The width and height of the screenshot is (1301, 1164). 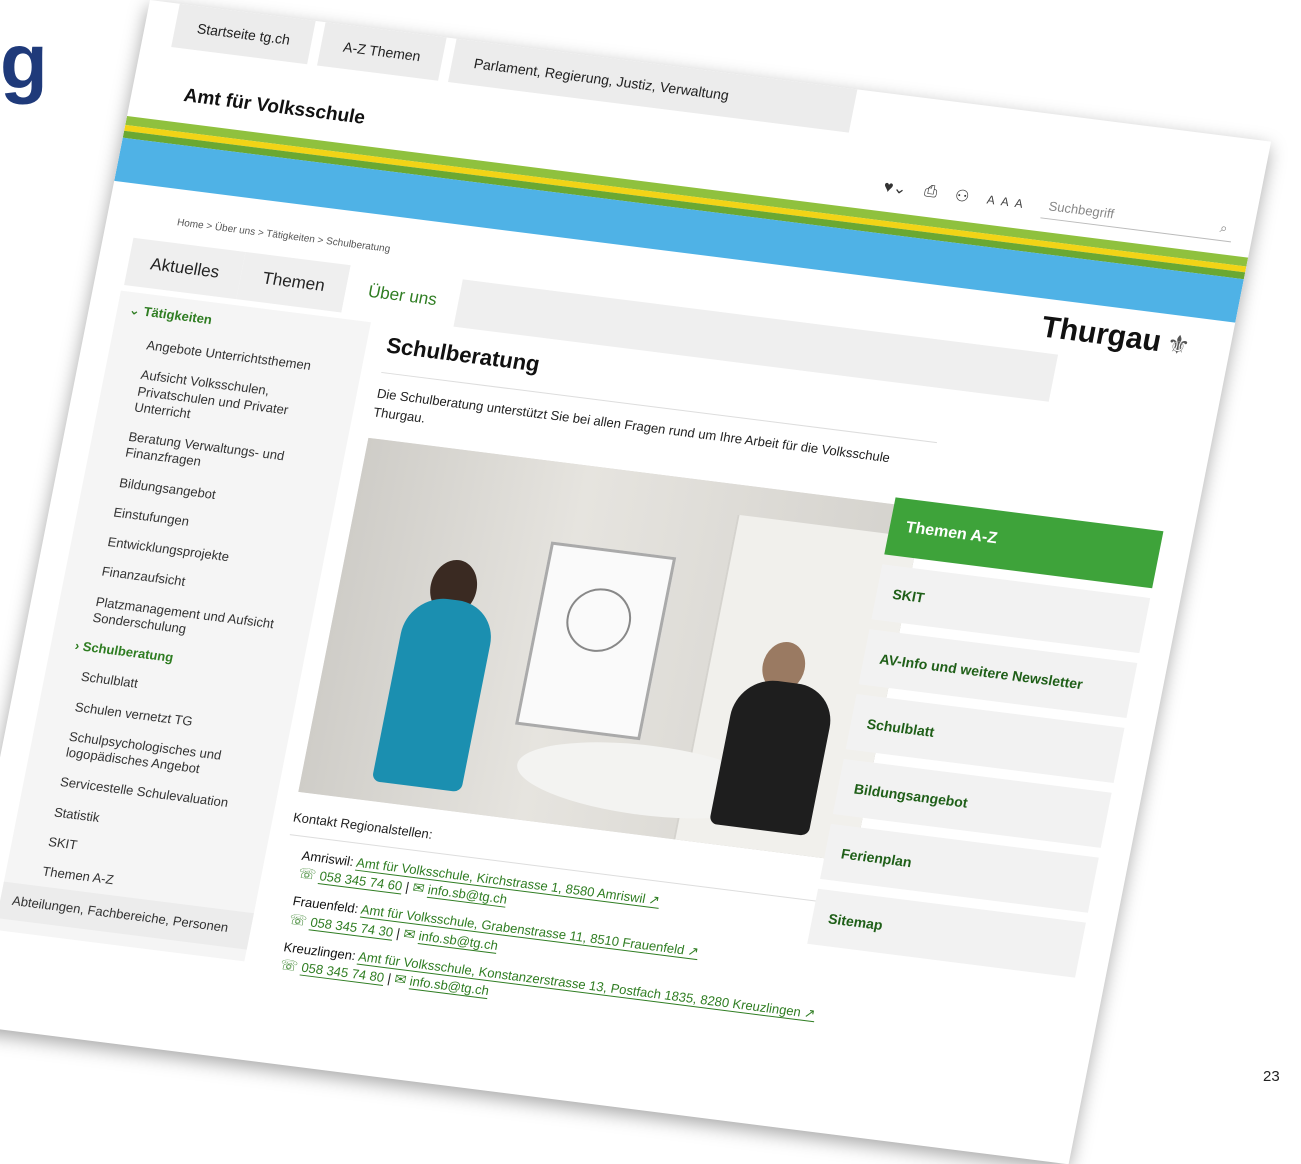 I want to click on search-icon: ⌕, so click(x=1224, y=228).